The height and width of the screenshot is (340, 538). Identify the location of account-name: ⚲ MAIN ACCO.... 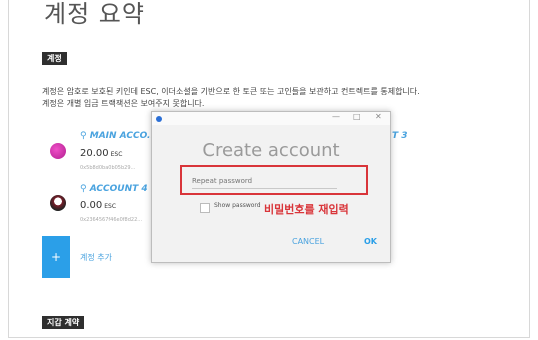
(118, 136).